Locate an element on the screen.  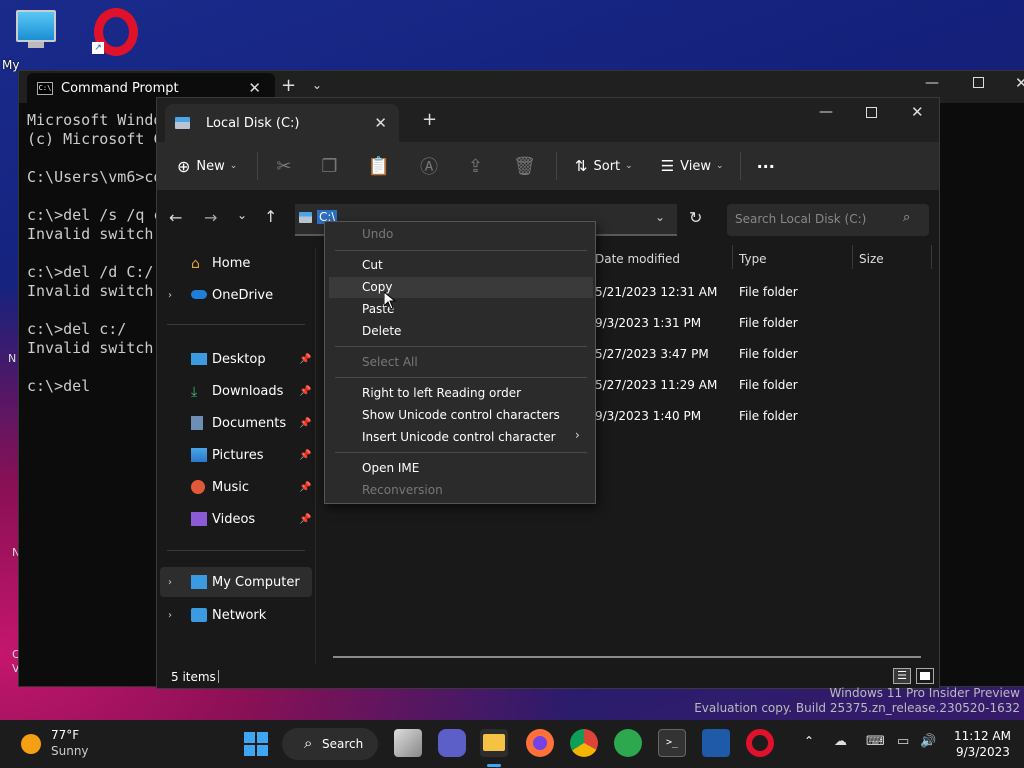
tiles-view-icon is located at coordinates (925, 676).